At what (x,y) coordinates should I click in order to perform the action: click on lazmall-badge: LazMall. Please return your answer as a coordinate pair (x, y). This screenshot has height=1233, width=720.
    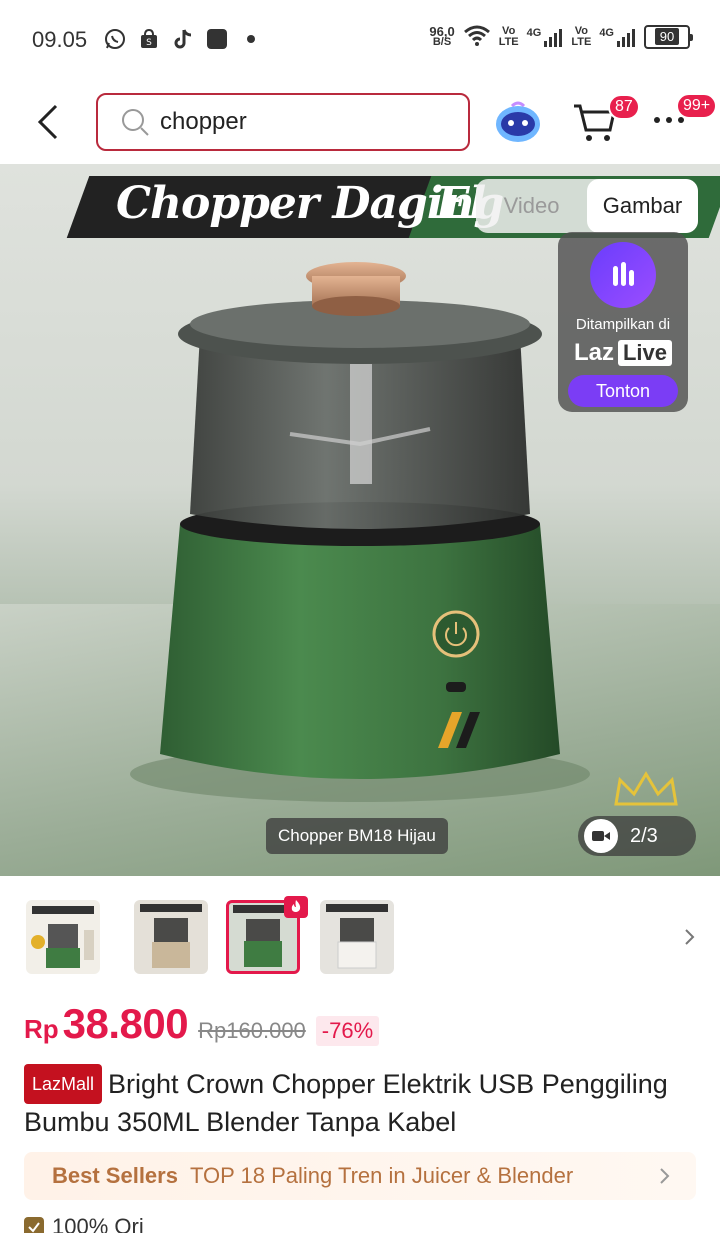
    Looking at the image, I should click on (63, 1084).